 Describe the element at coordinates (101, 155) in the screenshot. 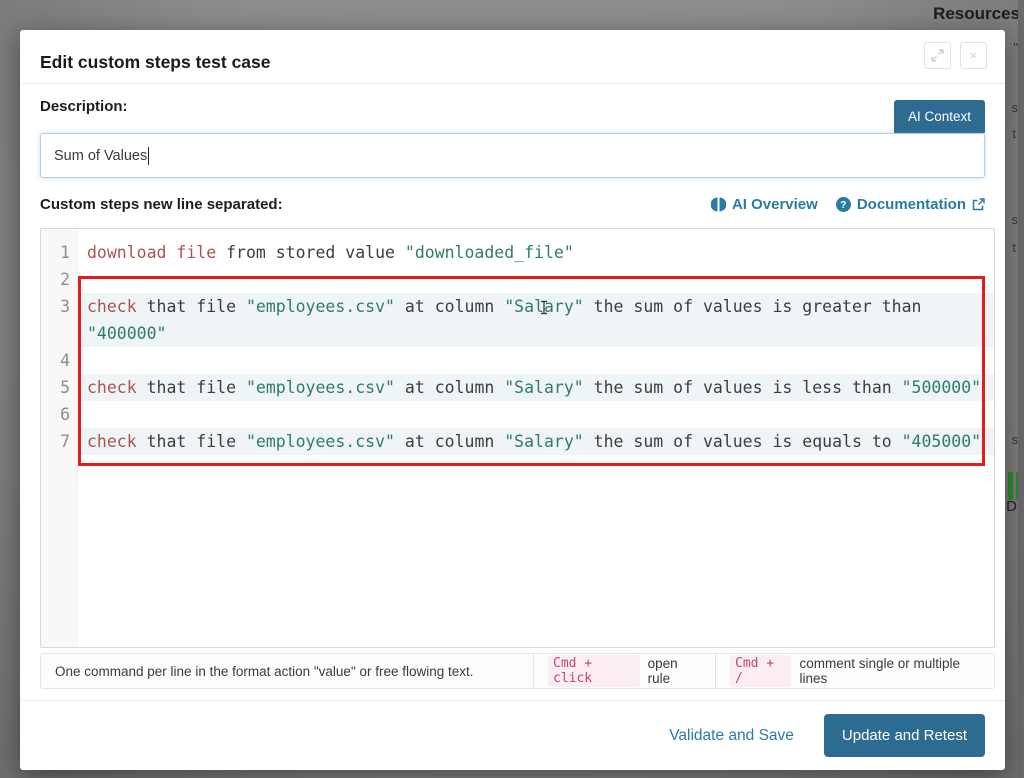

I see `description-value: Sum of Values` at that location.